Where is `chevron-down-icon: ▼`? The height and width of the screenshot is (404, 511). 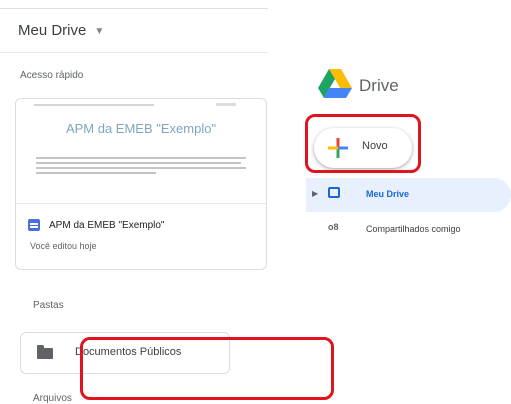 chevron-down-icon: ▼ is located at coordinates (99, 31).